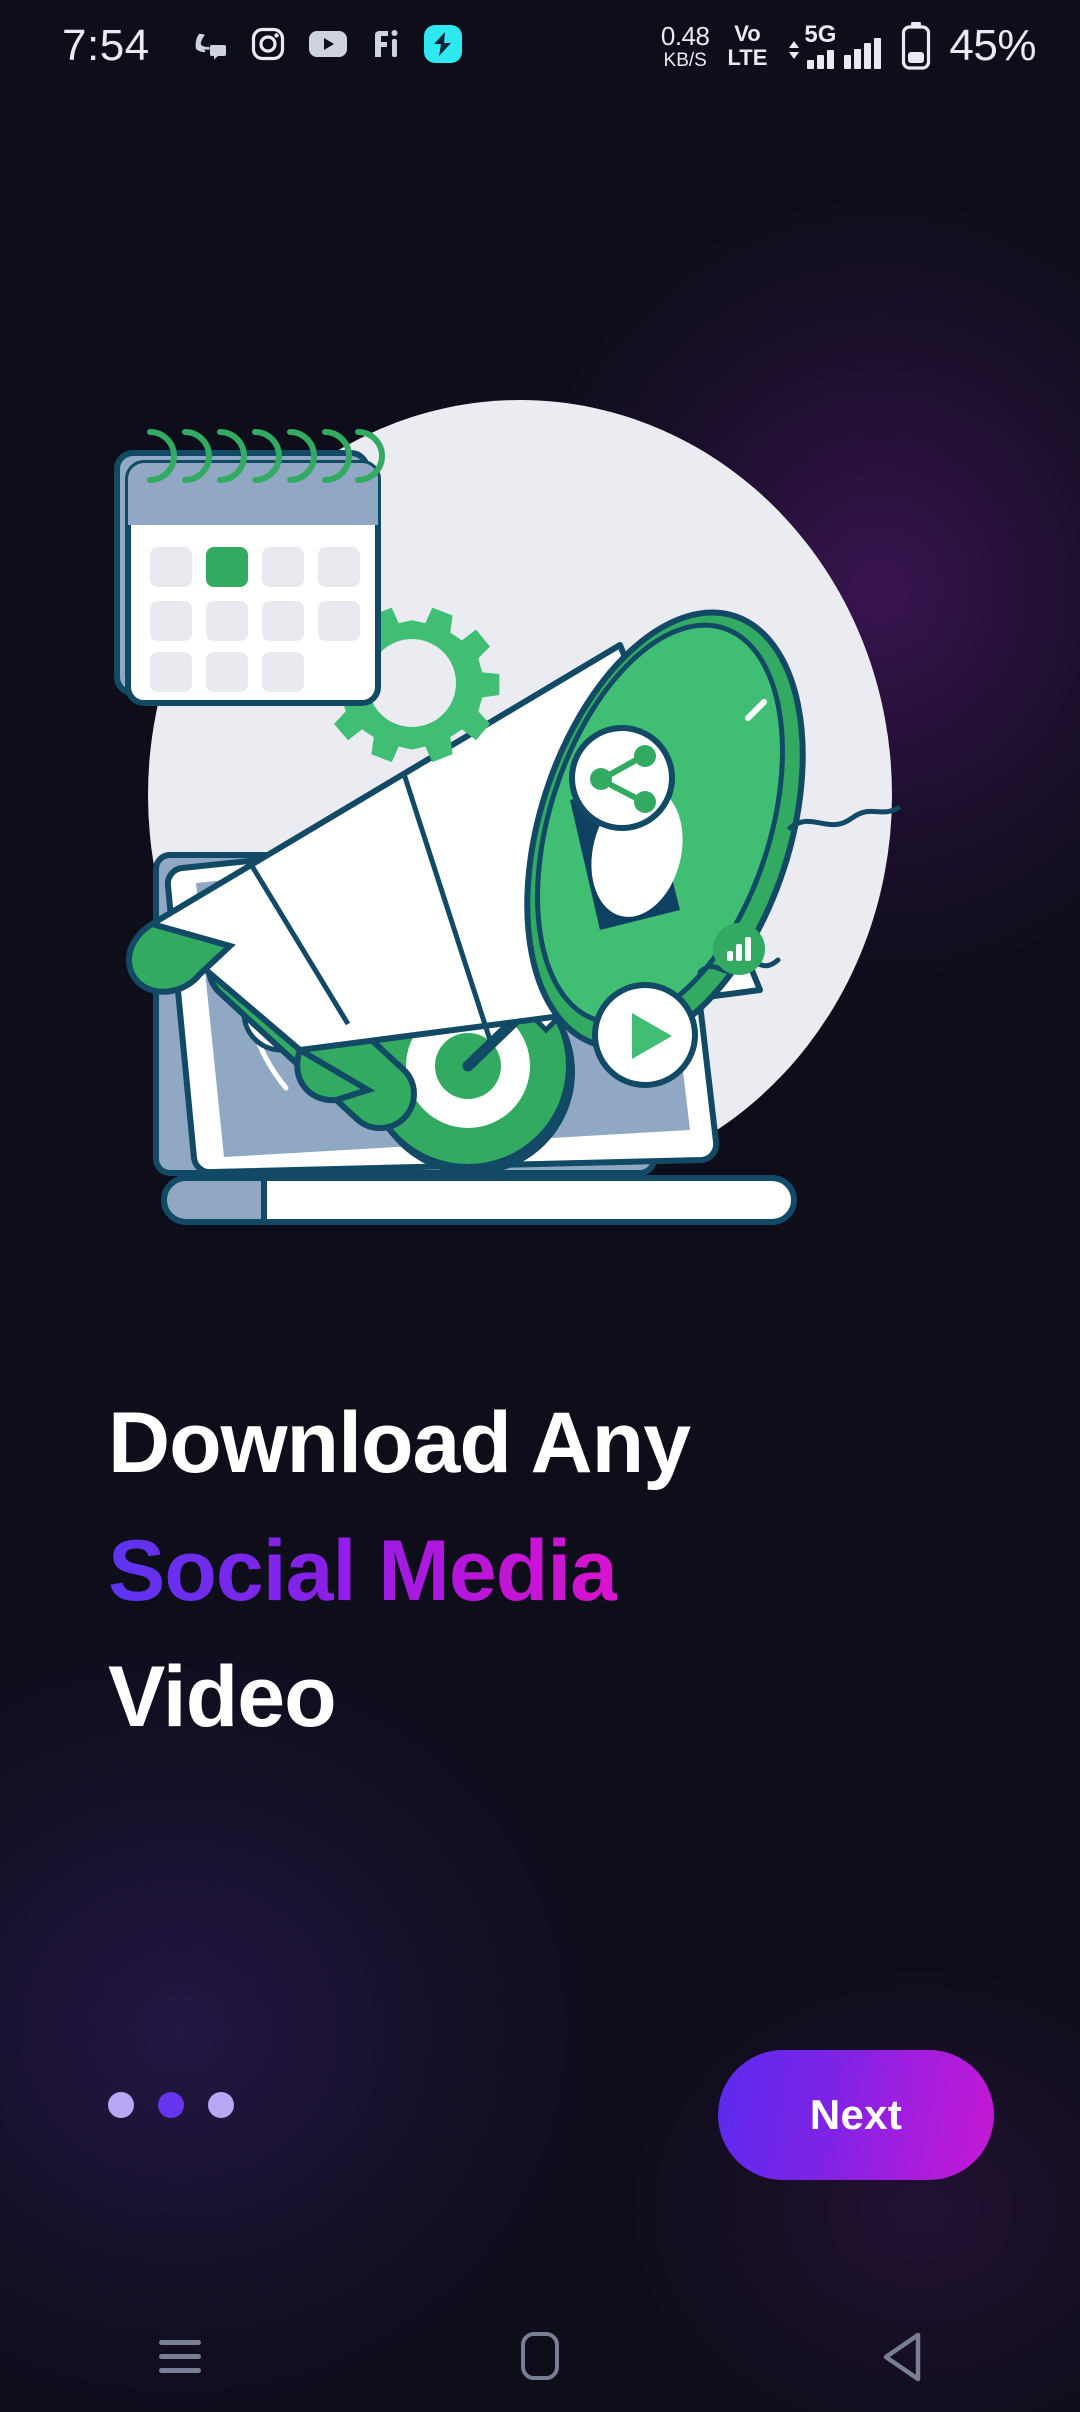 This screenshot has width=1080, height=2412. Describe the element at coordinates (916, 46) in the screenshot. I see `battery-icon` at that location.